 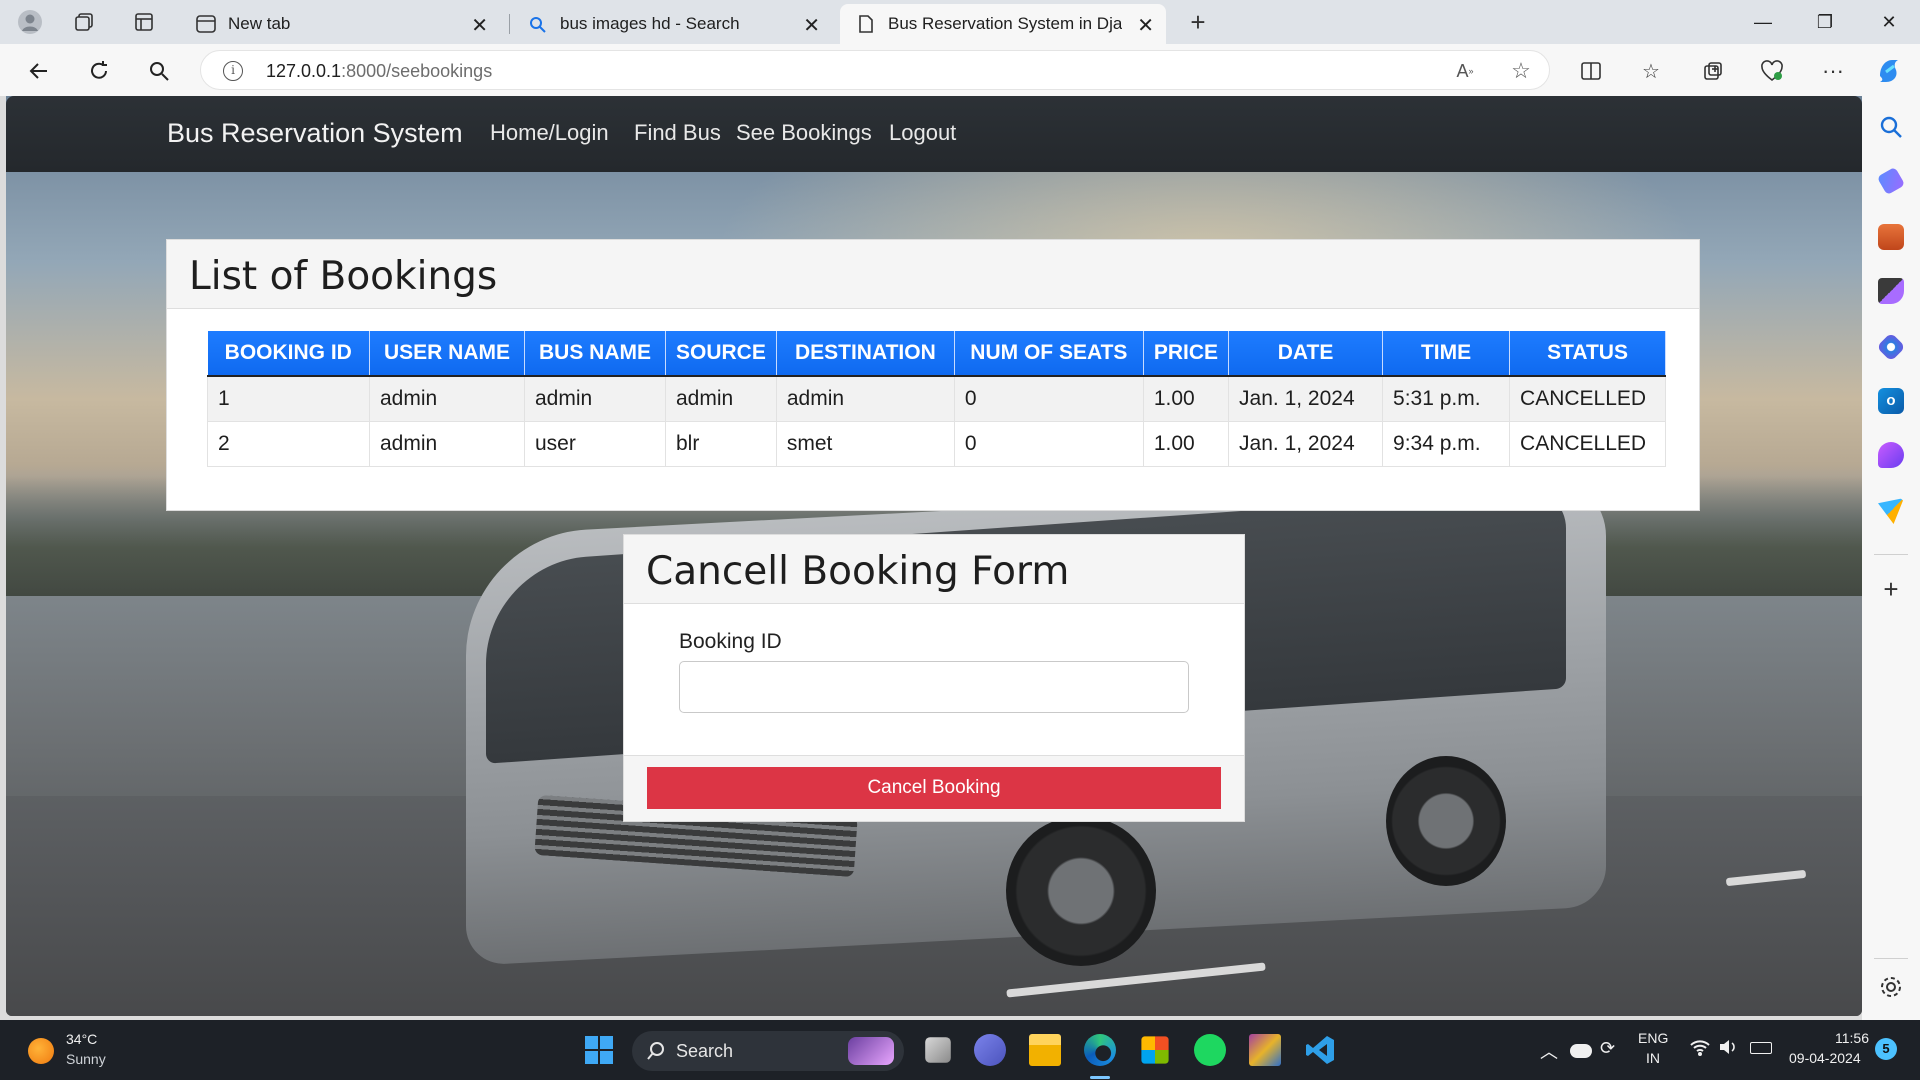 I want to click on sidebar-divider, so click(x=1891, y=554).